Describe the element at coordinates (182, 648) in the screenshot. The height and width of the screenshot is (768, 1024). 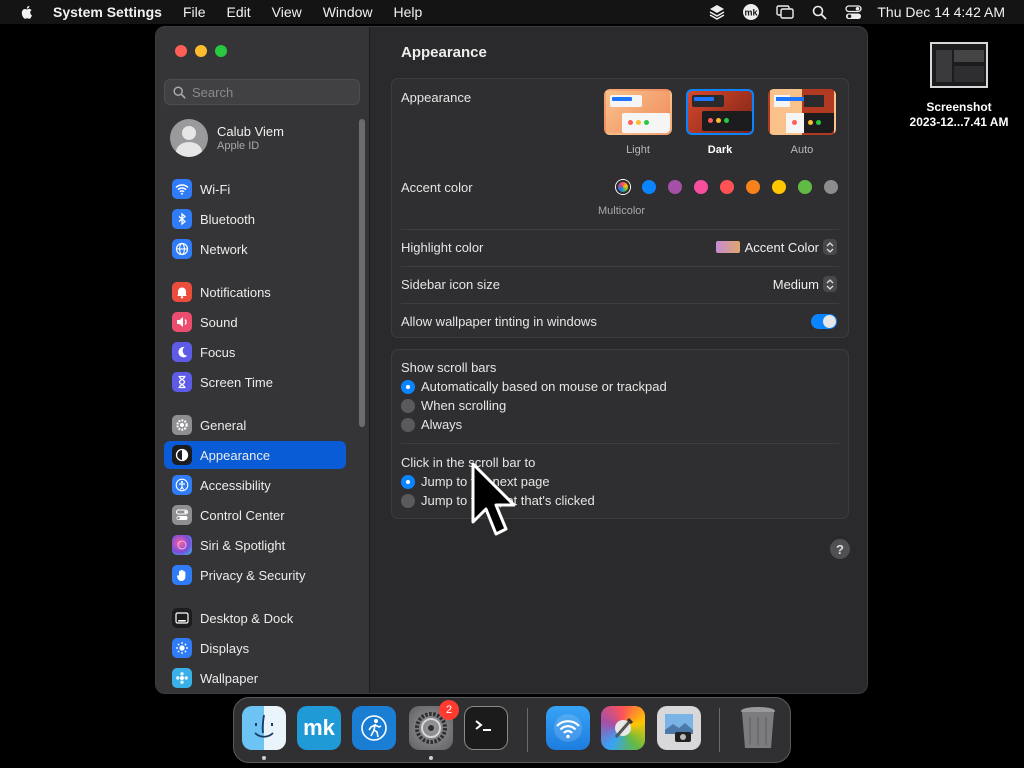
I see `sun-icon` at that location.